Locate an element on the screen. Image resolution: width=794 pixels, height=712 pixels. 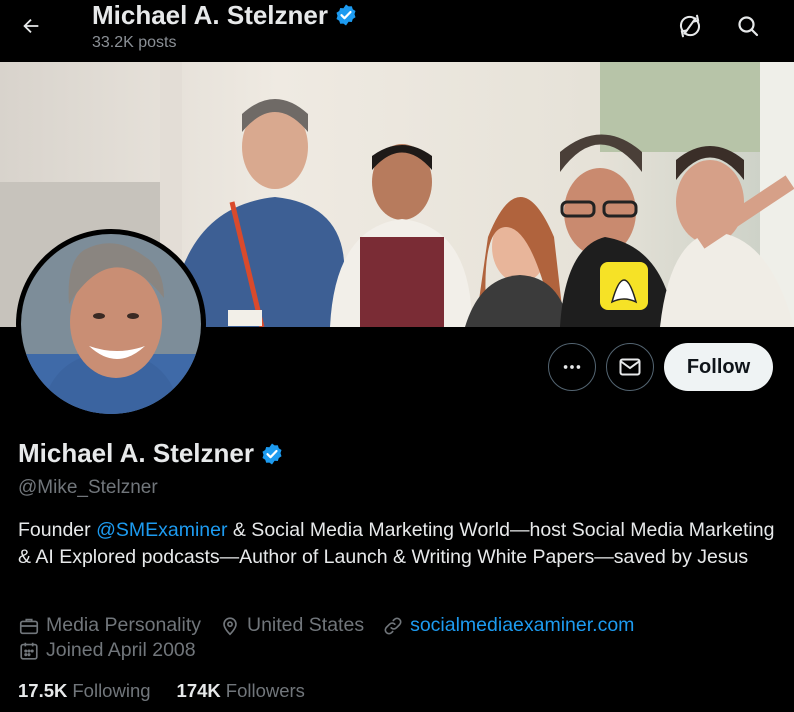
meta-category: Media Personality is located at coordinates (109, 625).